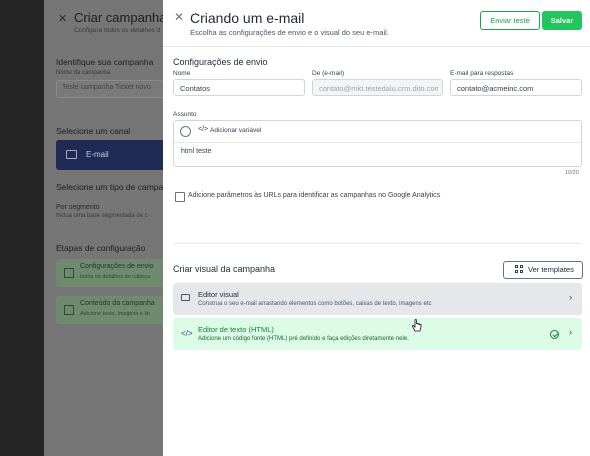 Image resolution: width=590 pixels, height=456 pixels. Describe the element at coordinates (562, 20) in the screenshot. I see `save-button: Salvar` at that location.